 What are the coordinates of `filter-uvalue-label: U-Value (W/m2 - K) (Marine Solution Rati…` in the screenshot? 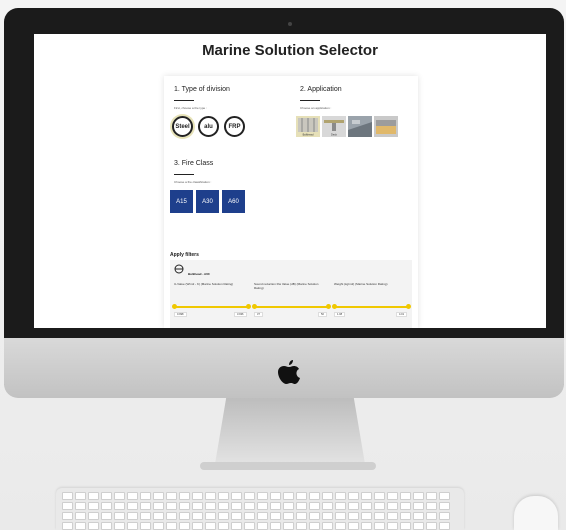 It's located at (204, 284).